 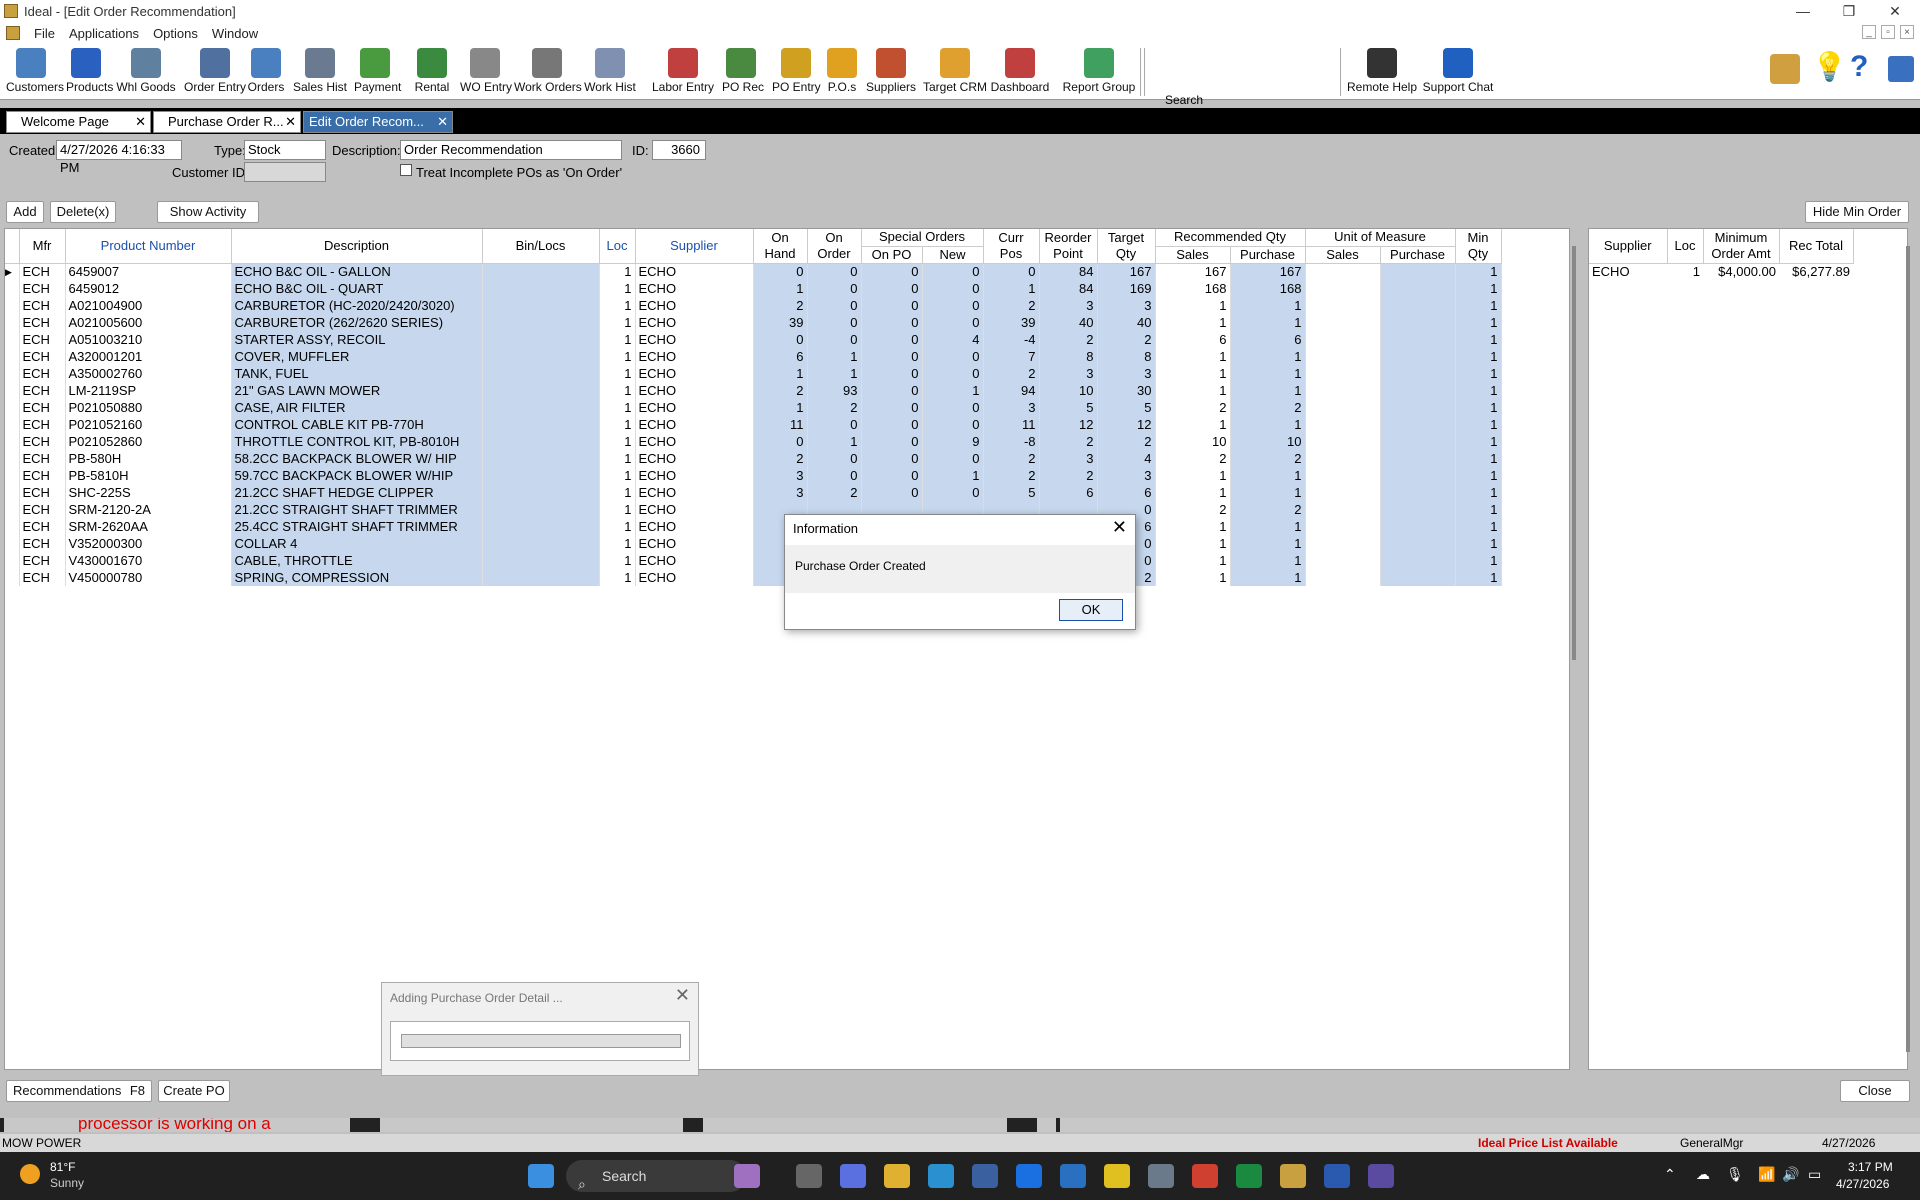 I want to click on tab-purchase-order: Purchase Order R... ✕, so click(x=227, y=122).